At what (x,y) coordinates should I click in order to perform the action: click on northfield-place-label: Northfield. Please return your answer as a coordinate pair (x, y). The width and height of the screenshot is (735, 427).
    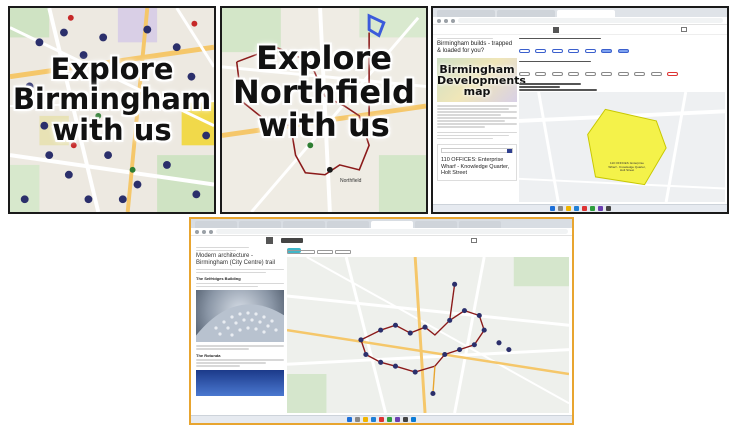
    Looking at the image, I should click on (351, 181).